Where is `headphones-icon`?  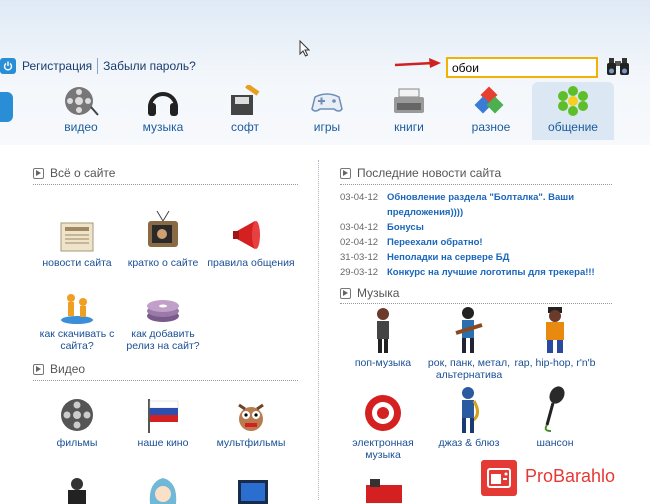
headphones-icon is located at coordinates (163, 101).